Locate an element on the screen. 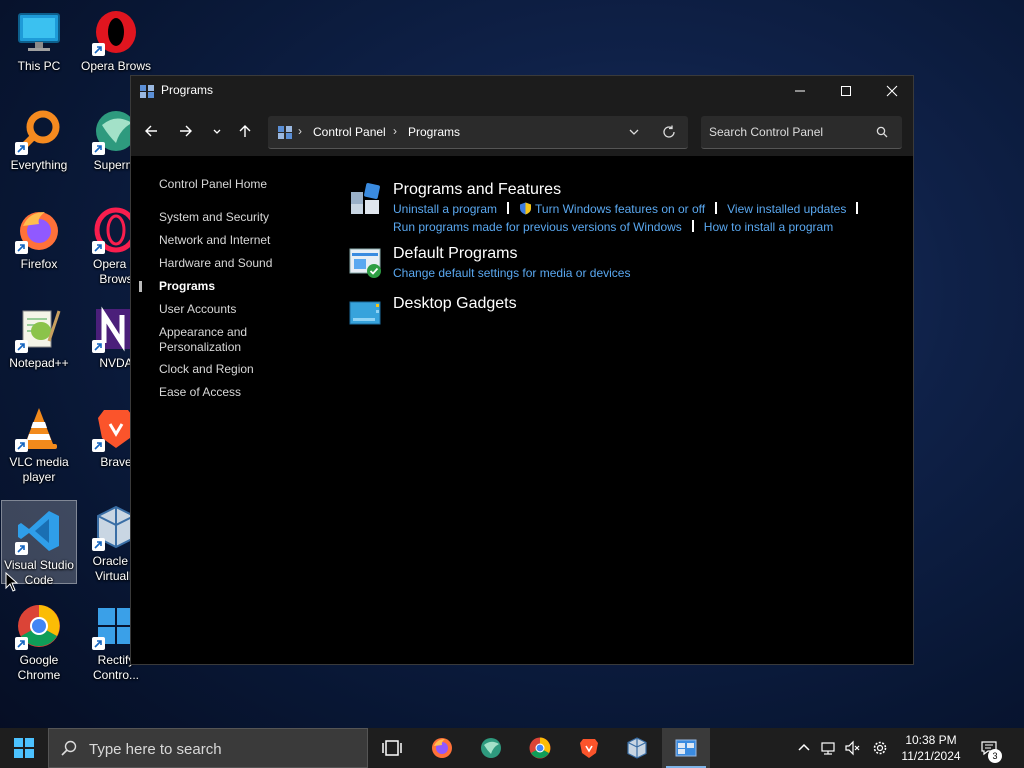  sidebar-item-programs: Programs is located at coordinates (224, 290).